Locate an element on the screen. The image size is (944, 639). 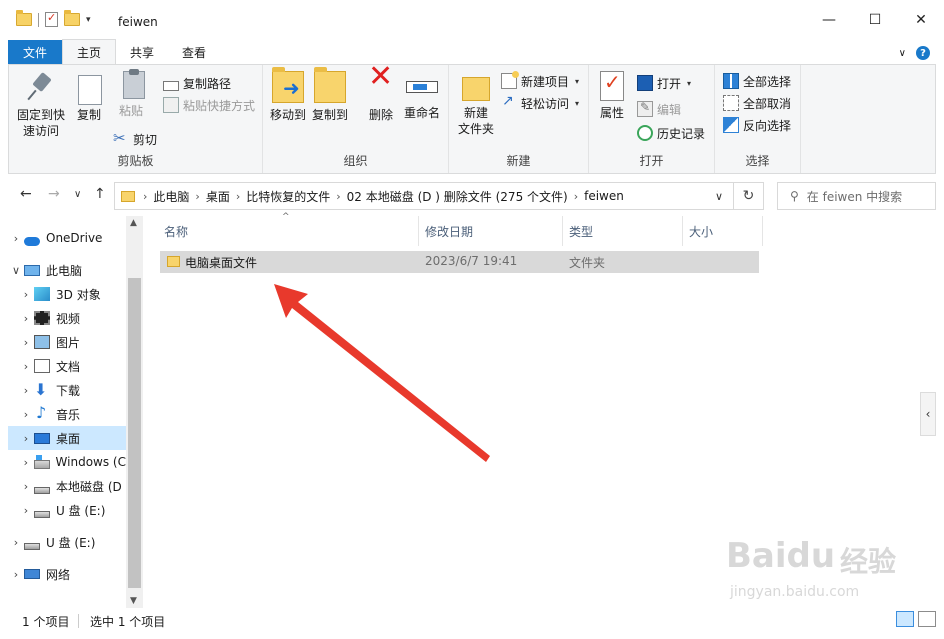
nav-item-videos: › 视频 is located at coordinates (67, 318).